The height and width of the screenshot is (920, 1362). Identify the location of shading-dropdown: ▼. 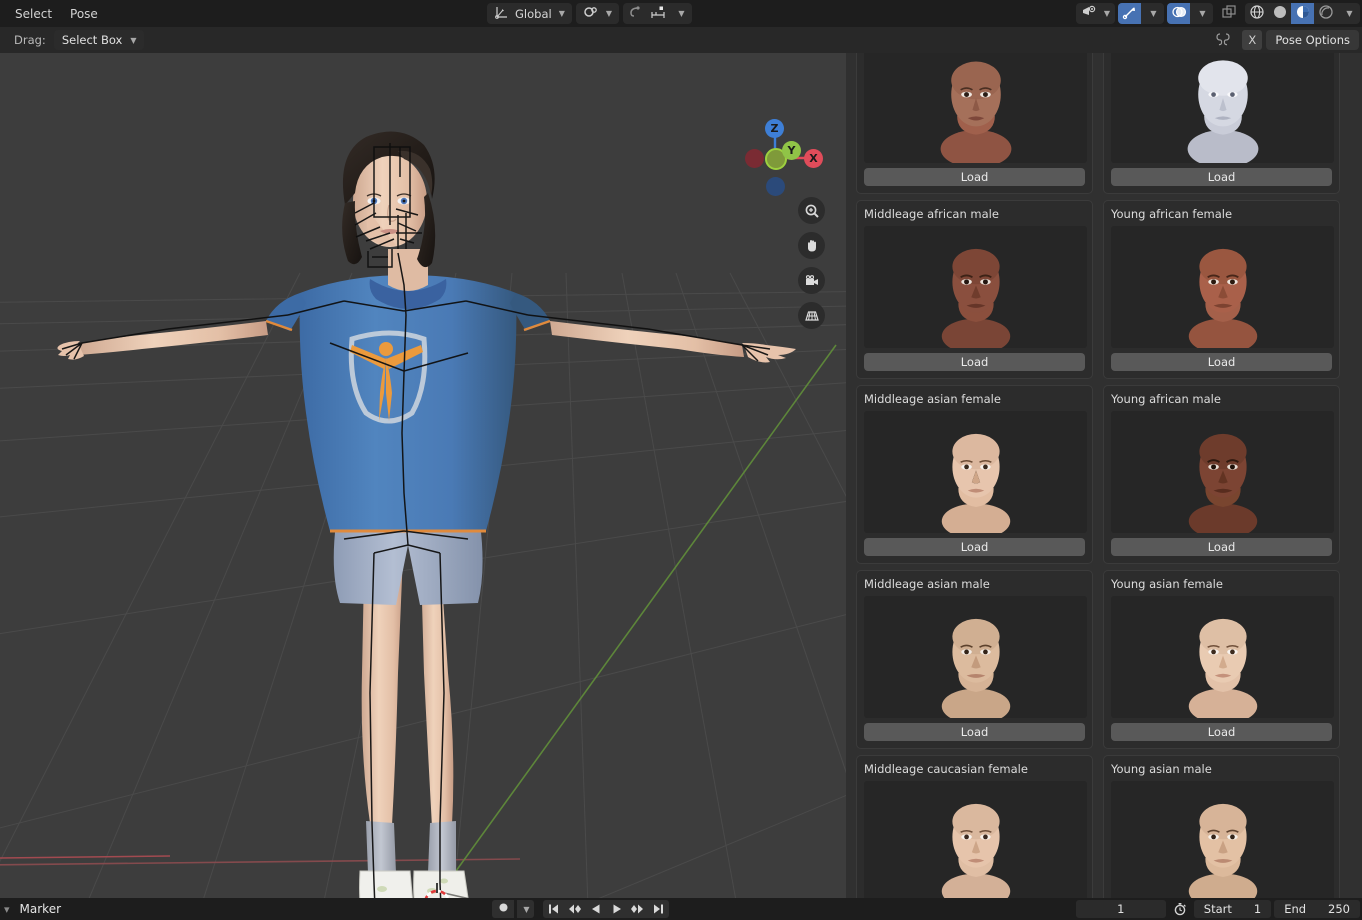
(1348, 13).